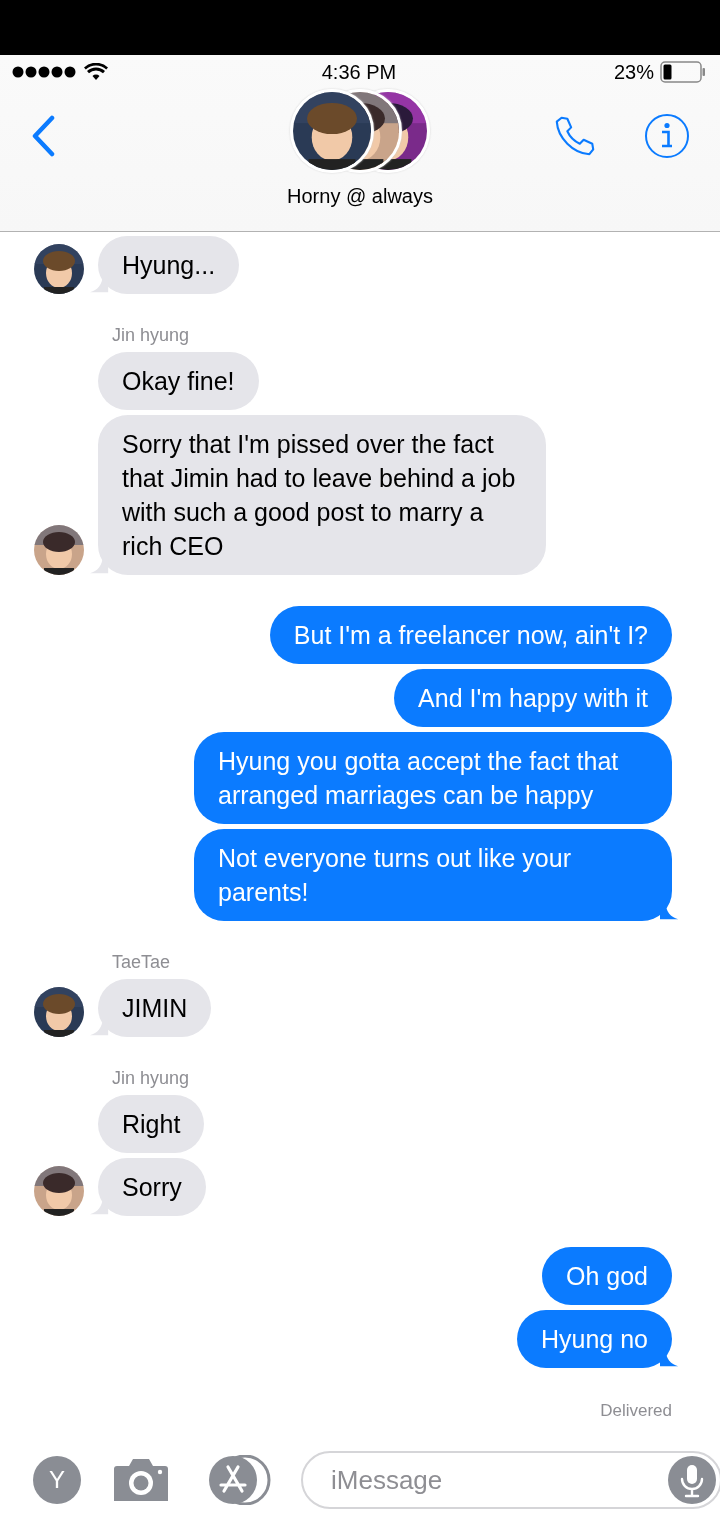  Describe the element at coordinates (633, 72) in the screenshot. I see `battery-percent: 23%` at that location.